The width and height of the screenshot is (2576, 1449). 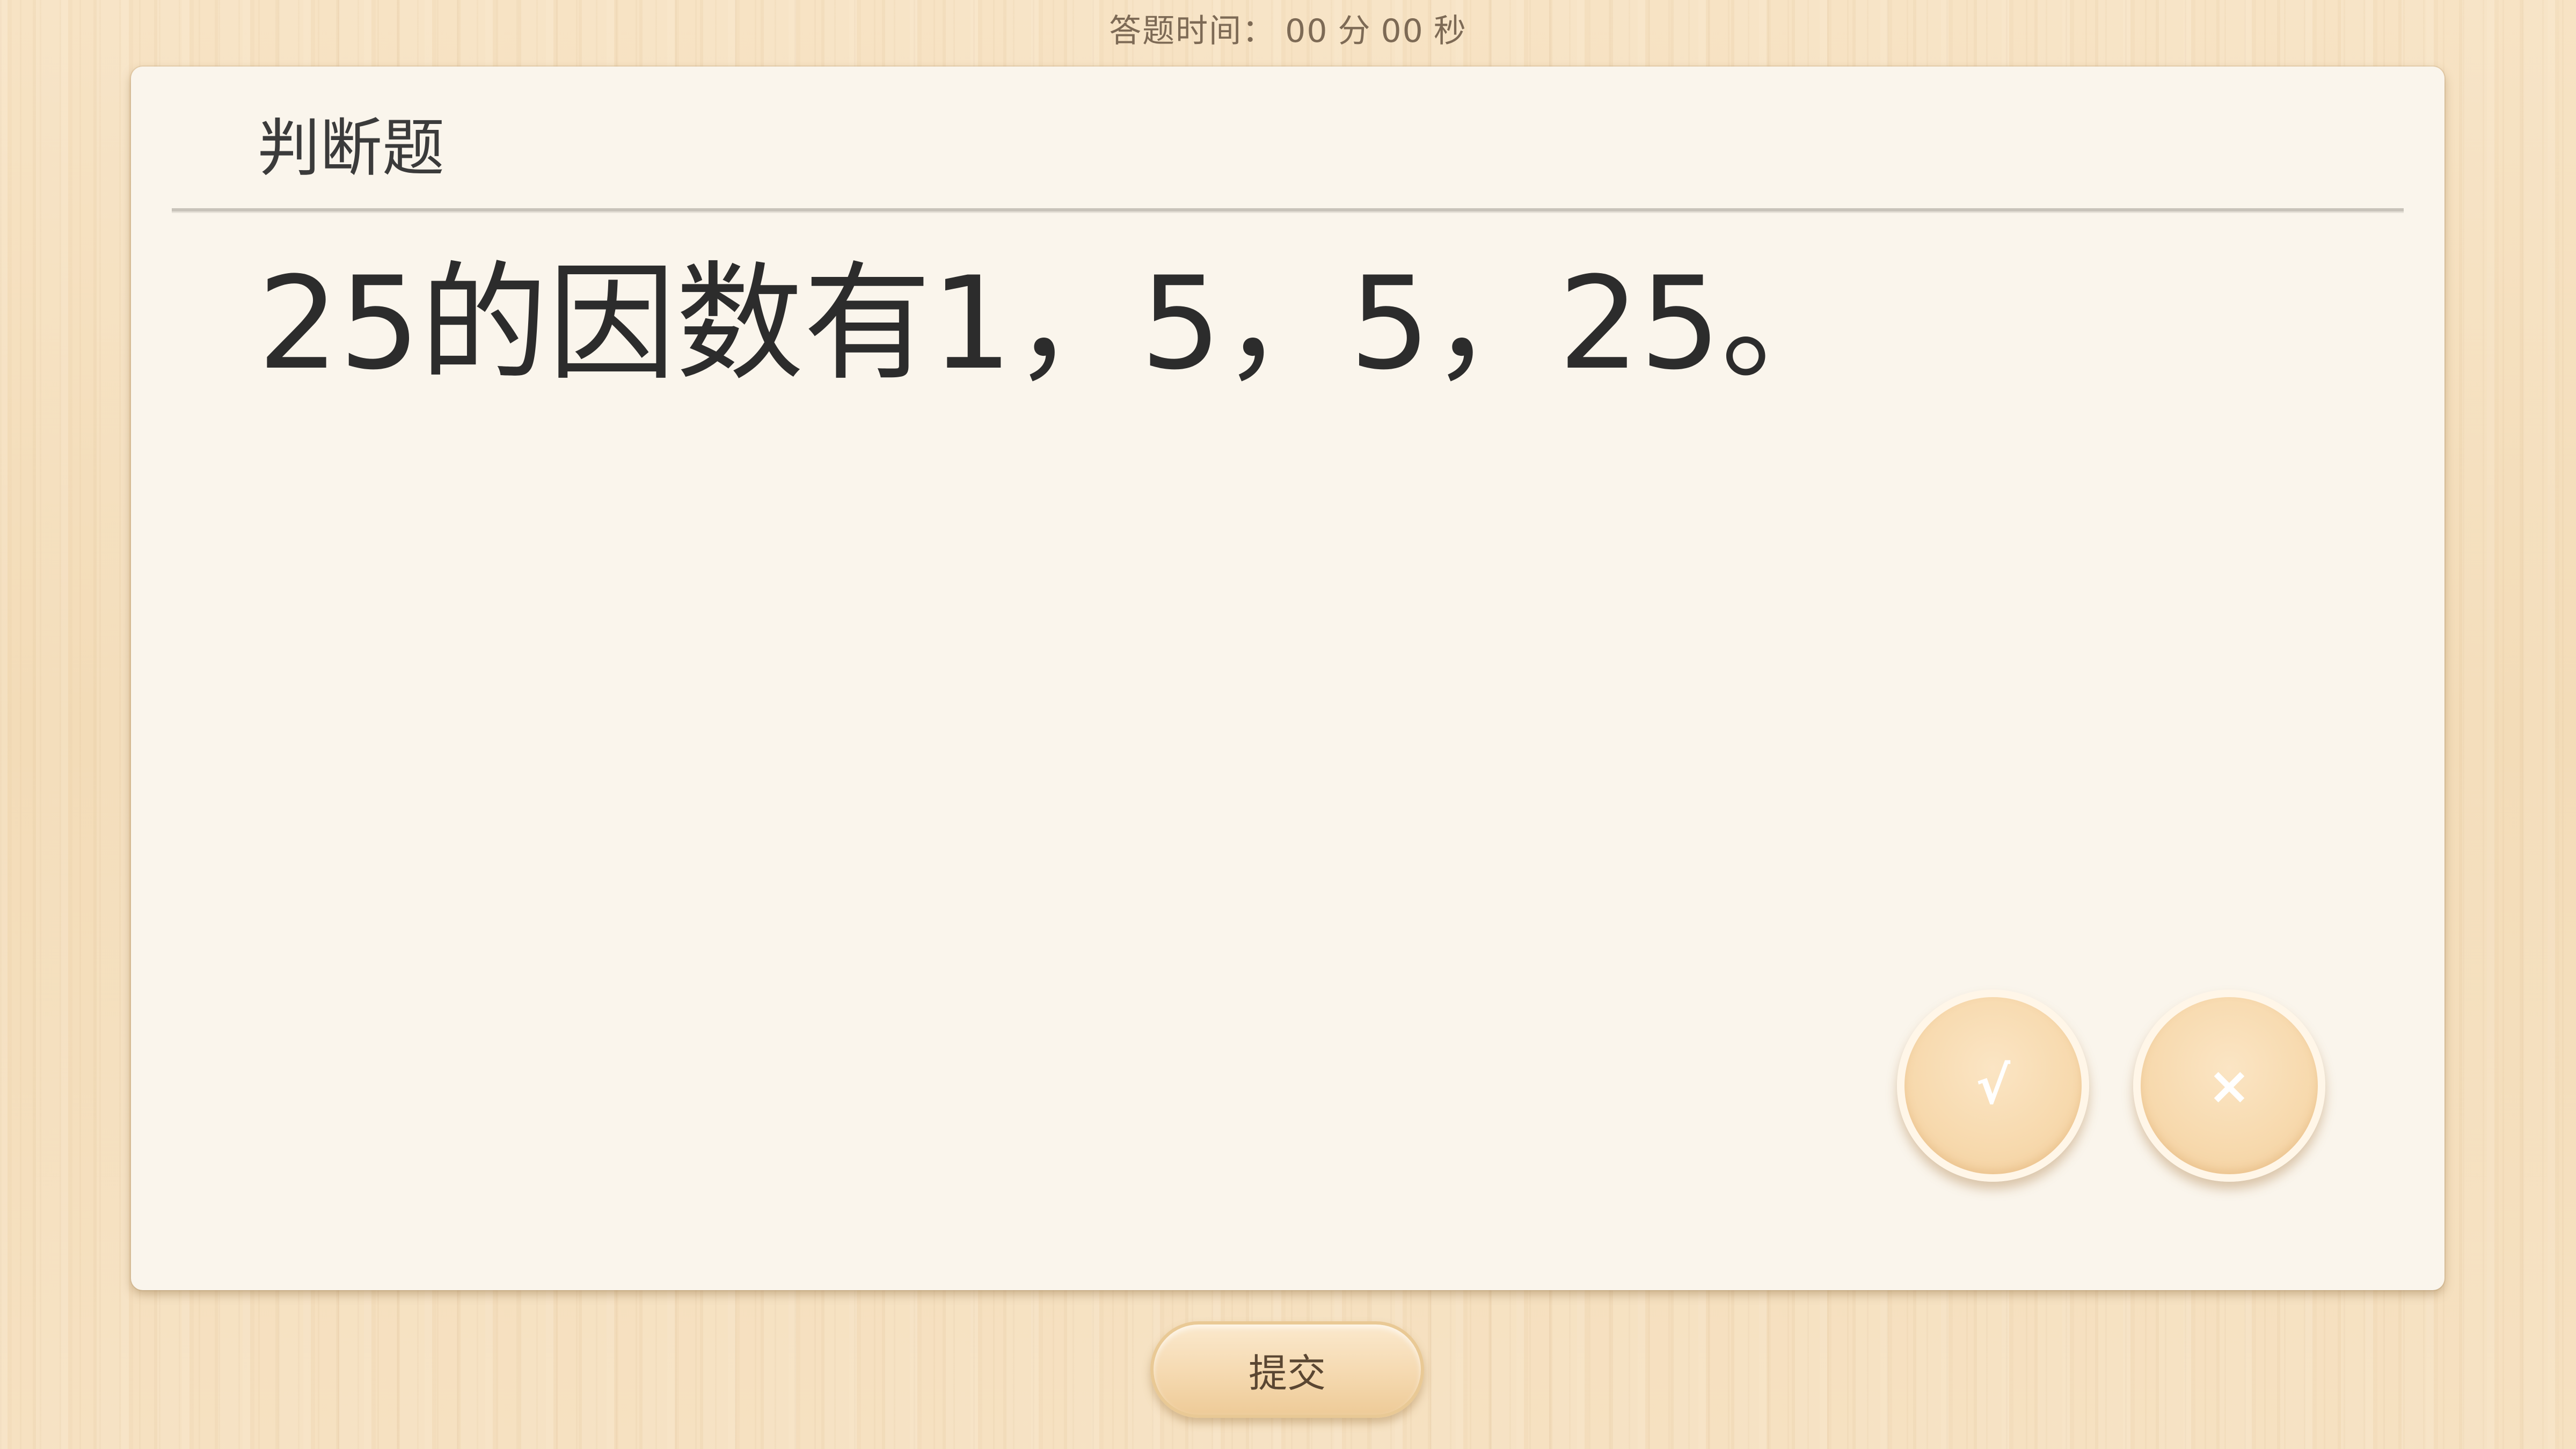 I want to click on submit-label: 提交, so click(x=1287, y=1373).